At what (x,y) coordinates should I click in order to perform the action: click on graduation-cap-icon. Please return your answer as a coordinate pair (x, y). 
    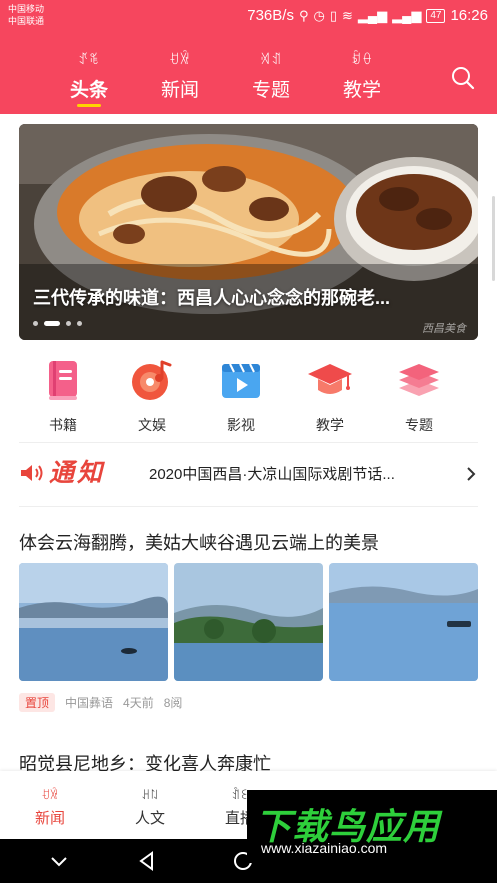
    Looking at the image, I should click on (330, 379).